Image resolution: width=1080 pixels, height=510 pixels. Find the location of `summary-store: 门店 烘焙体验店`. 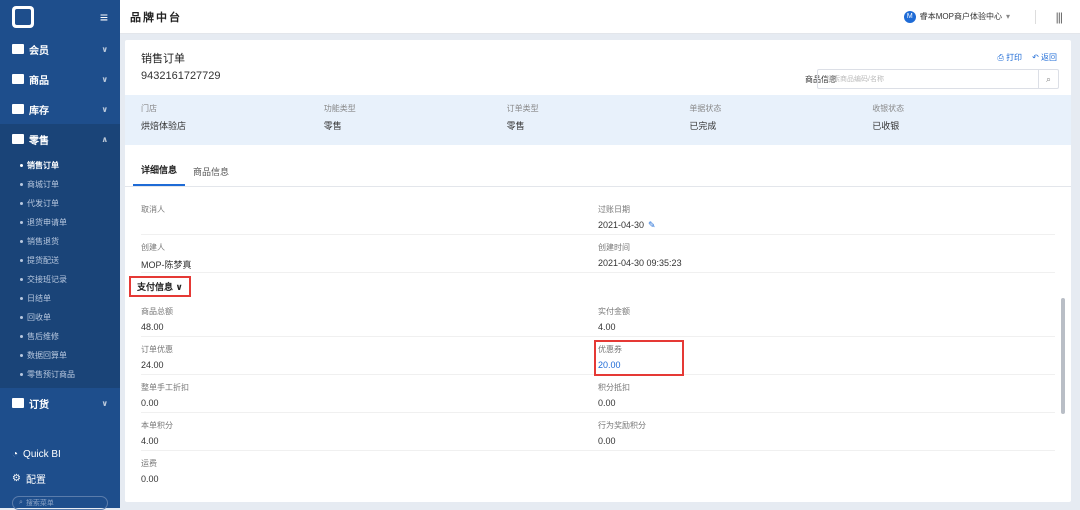

summary-store: 门店 烘焙体验店 is located at coordinates (232, 120).